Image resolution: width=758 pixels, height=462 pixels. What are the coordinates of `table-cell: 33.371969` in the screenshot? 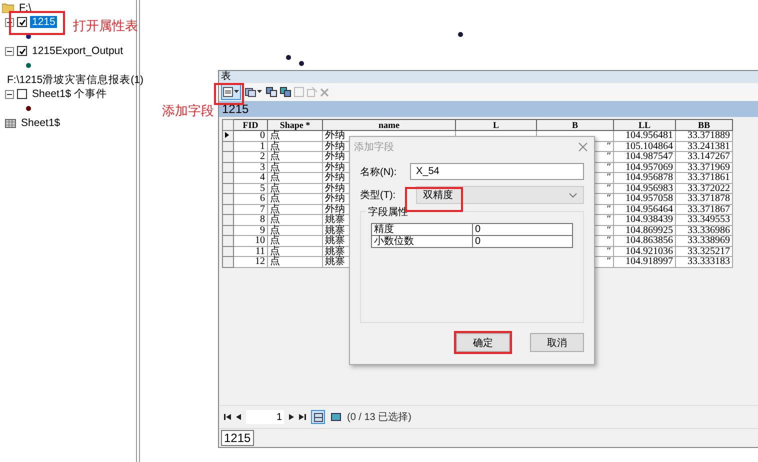 It's located at (704, 167).